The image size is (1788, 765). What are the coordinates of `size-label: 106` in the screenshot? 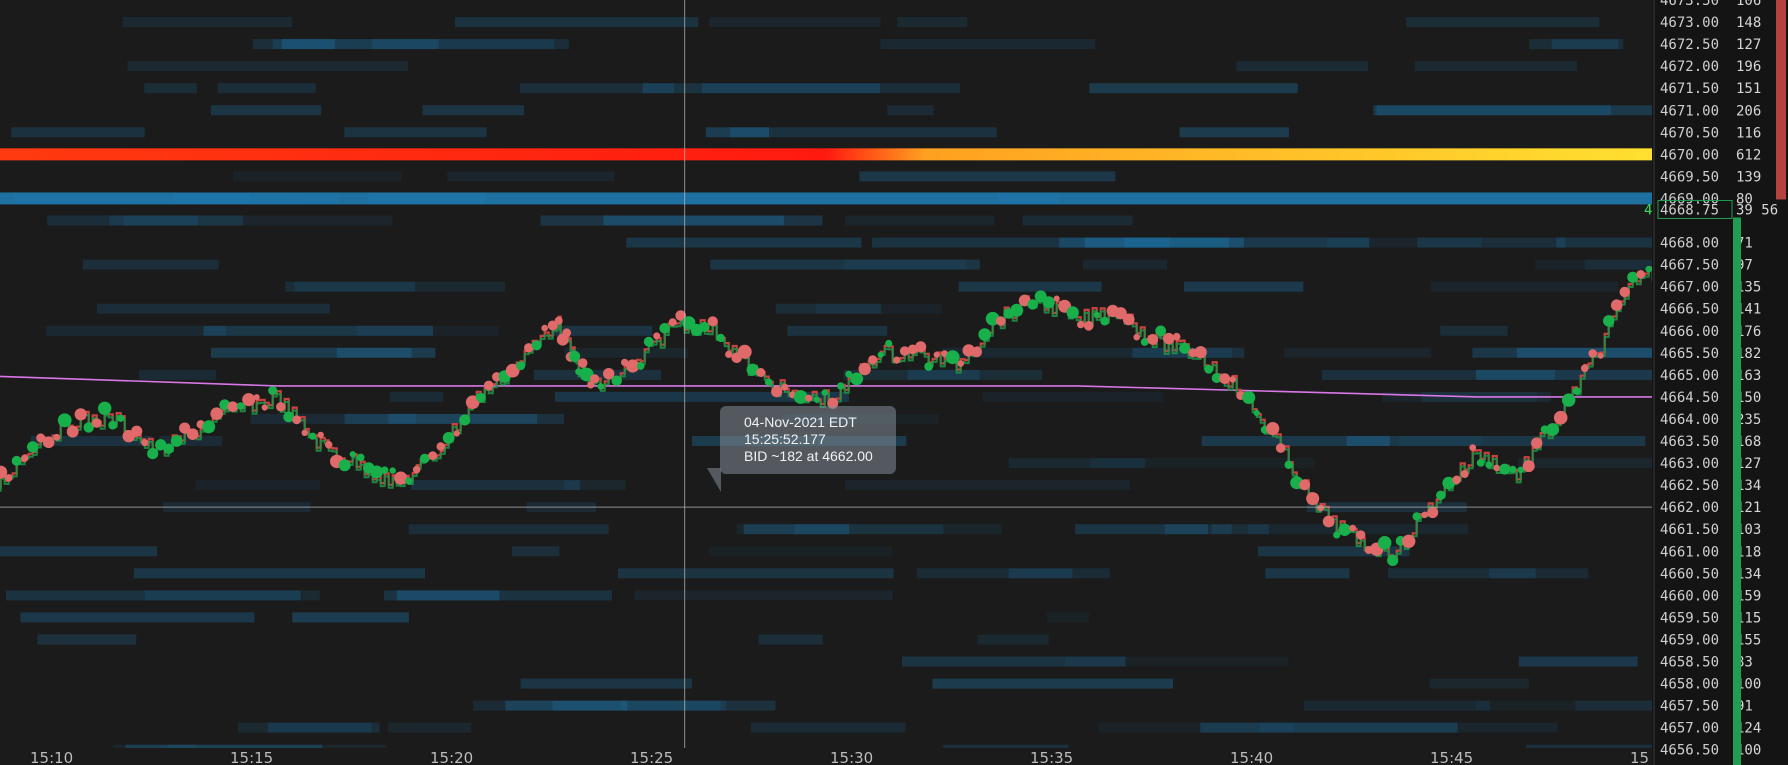 It's located at (1748, 4).